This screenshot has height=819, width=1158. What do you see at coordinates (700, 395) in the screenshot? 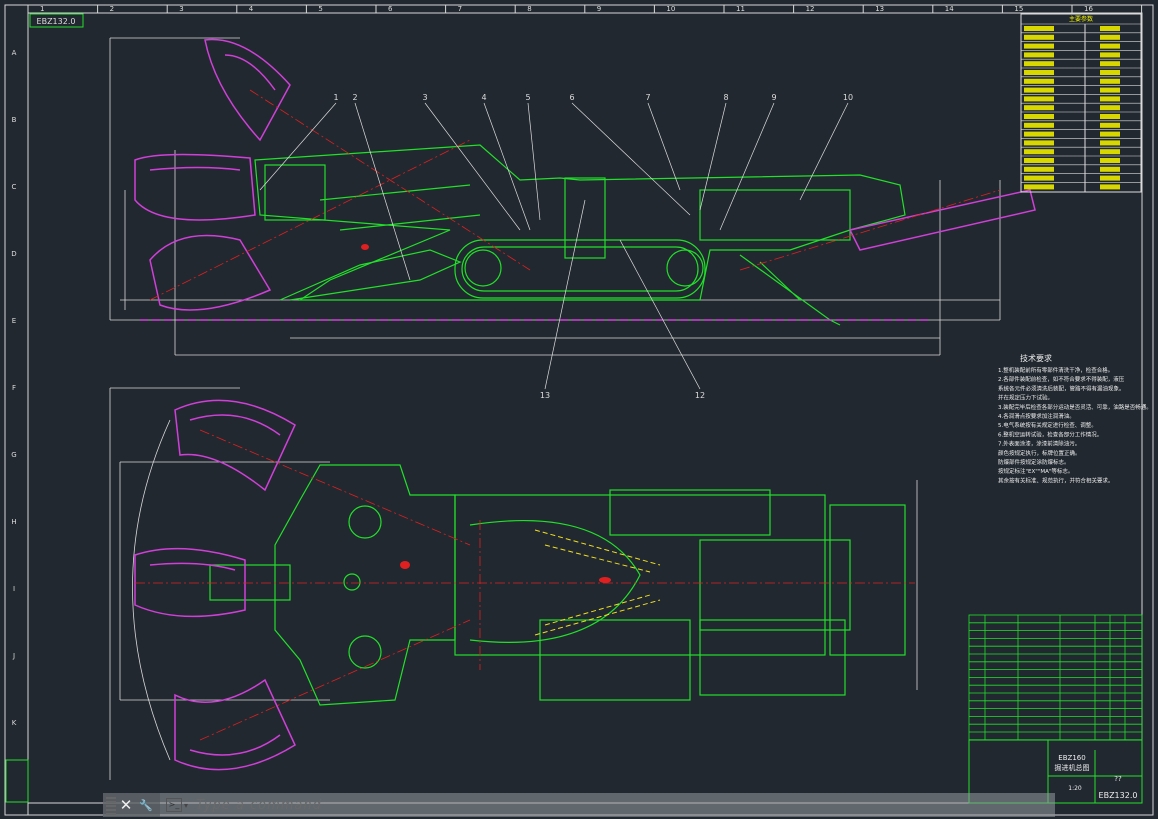
I see `callout-number: 12` at bounding box center [700, 395].